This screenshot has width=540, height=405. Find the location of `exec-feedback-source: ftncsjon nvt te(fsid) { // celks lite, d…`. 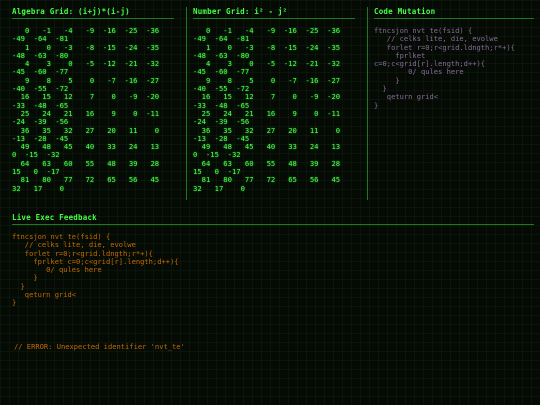

exec-feedback-source: ftncsjon nvt te(fsid) { // celks lite, d… is located at coordinates (95, 270).